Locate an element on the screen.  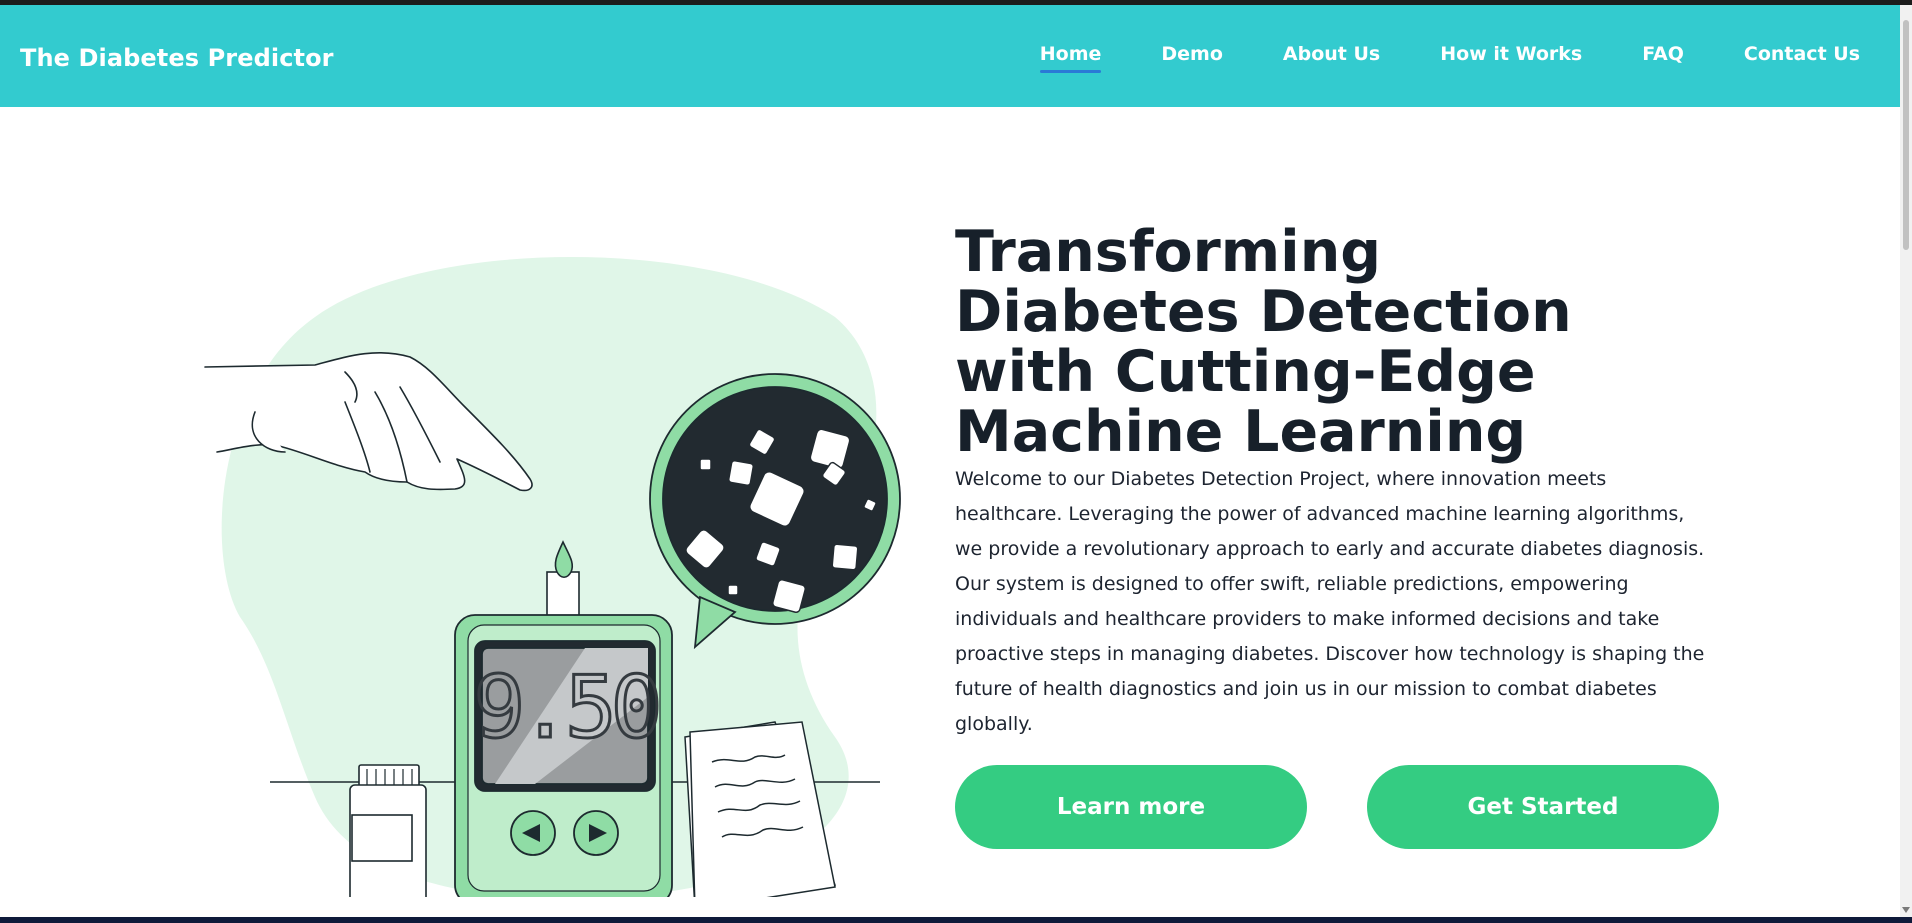
scrollbar is located at coordinates (1906, 461).